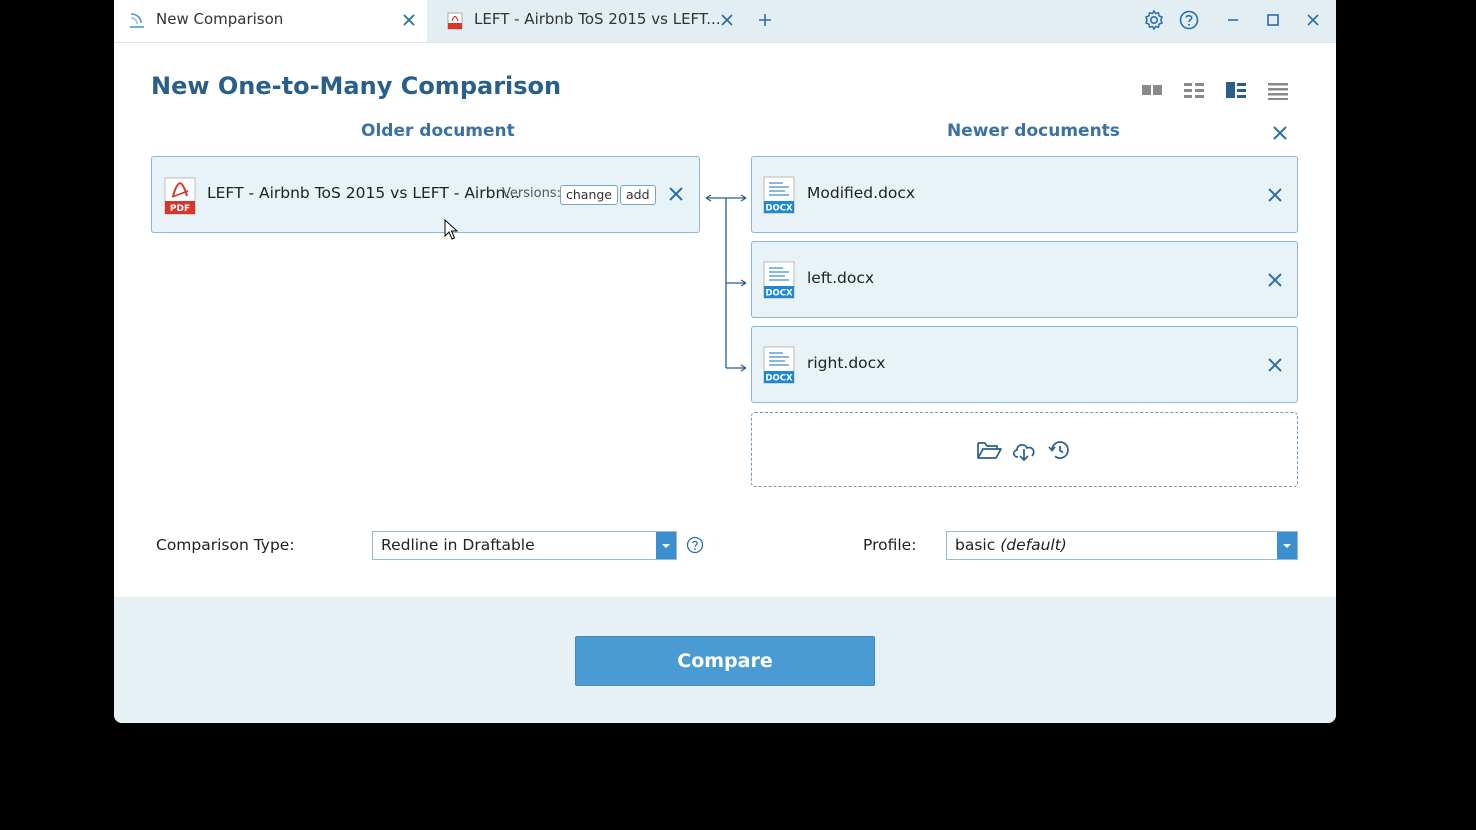 This screenshot has width=1476, height=830. I want to click on side-by-side-view-icon, so click(1152, 90).